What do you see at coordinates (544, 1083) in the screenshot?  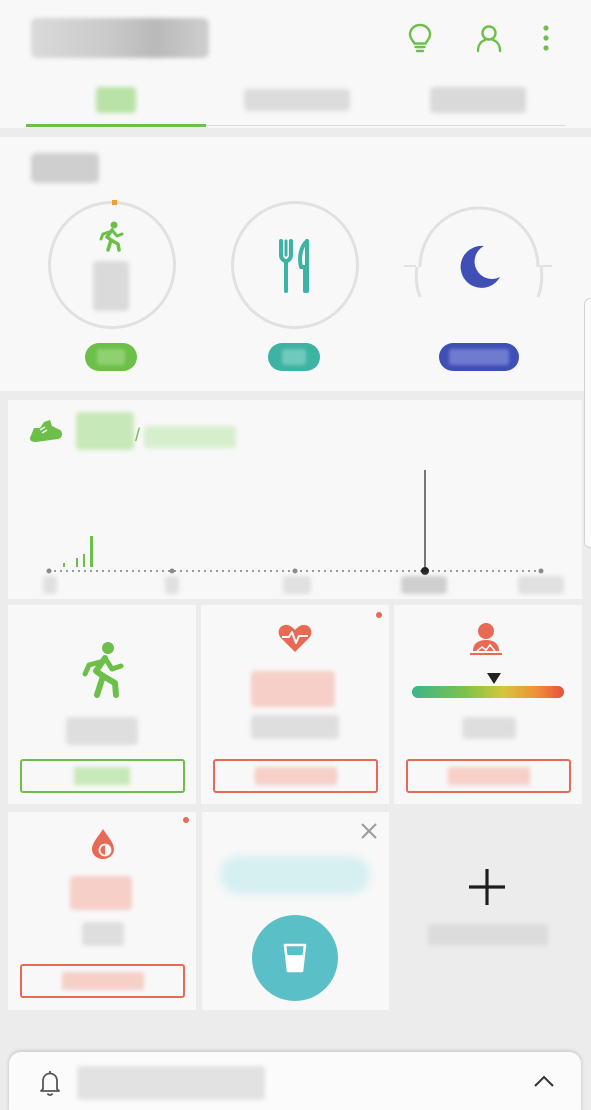 I see `chevron-up-icon` at bounding box center [544, 1083].